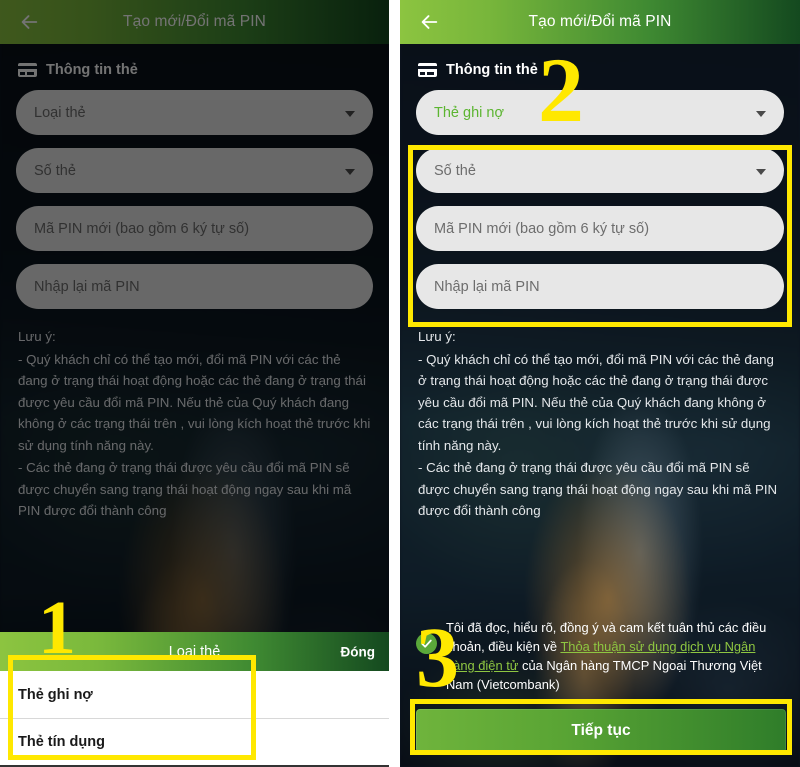 The width and height of the screenshot is (800, 767). What do you see at coordinates (600, 286) in the screenshot?
I see `confirm-pin-input-right: Nhập lại mã PIN` at bounding box center [600, 286].